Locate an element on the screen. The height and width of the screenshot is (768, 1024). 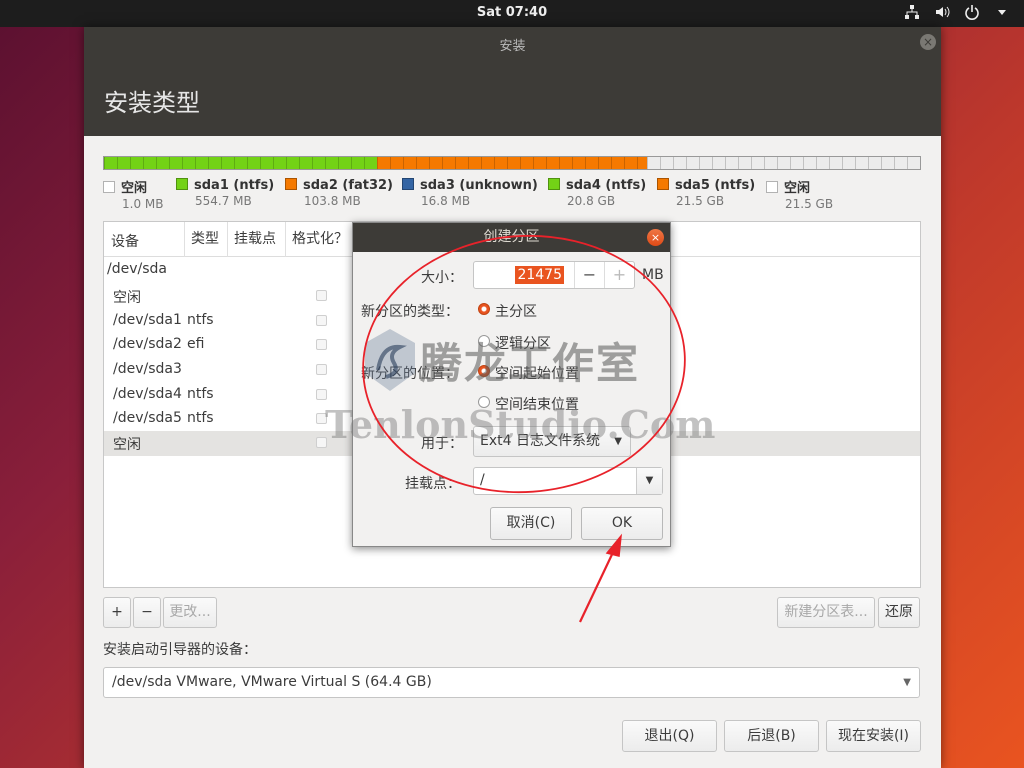
row-device: /dev/sda is located at coordinates (137, 269).